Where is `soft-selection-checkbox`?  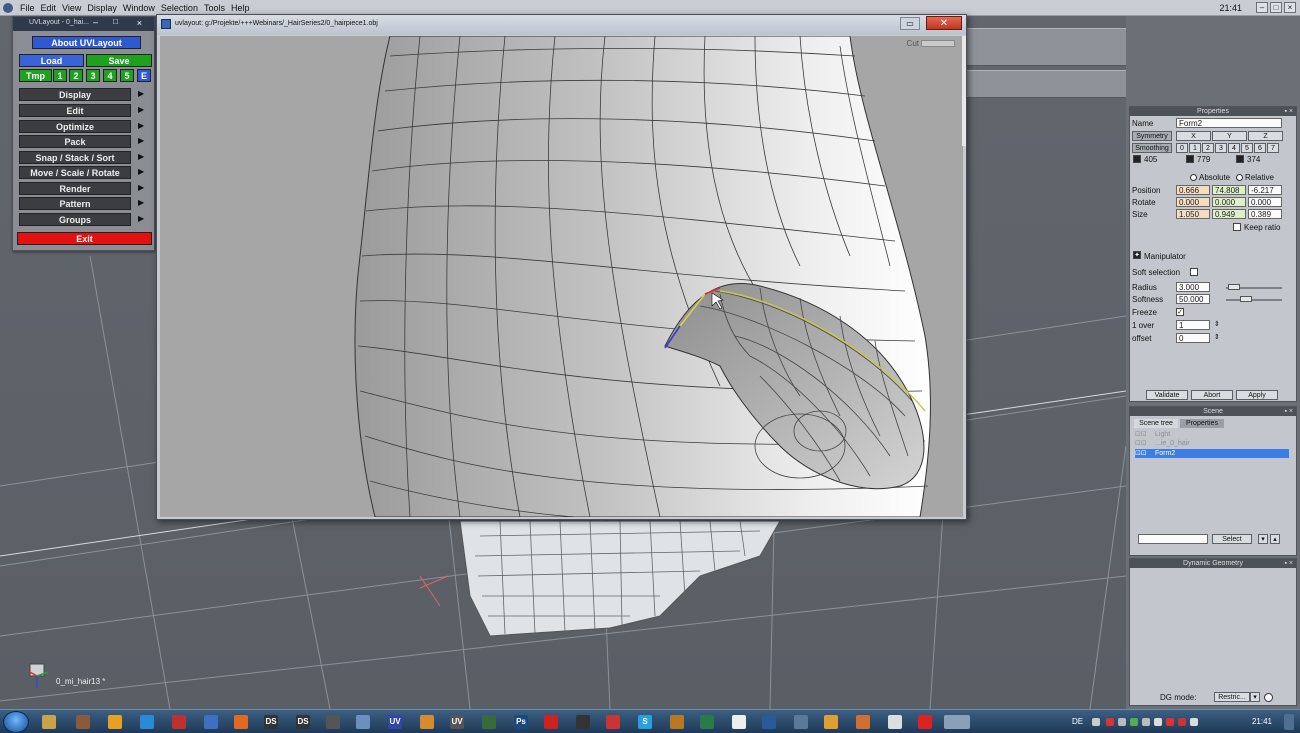
soft-selection-checkbox is located at coordinates (1194, 272).